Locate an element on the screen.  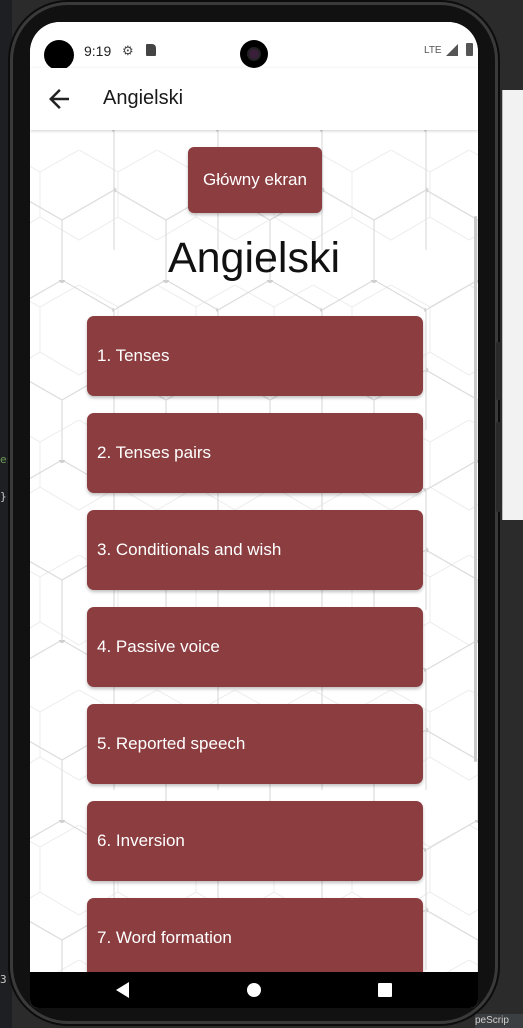
front-camera is located at coordinates (254, 54).